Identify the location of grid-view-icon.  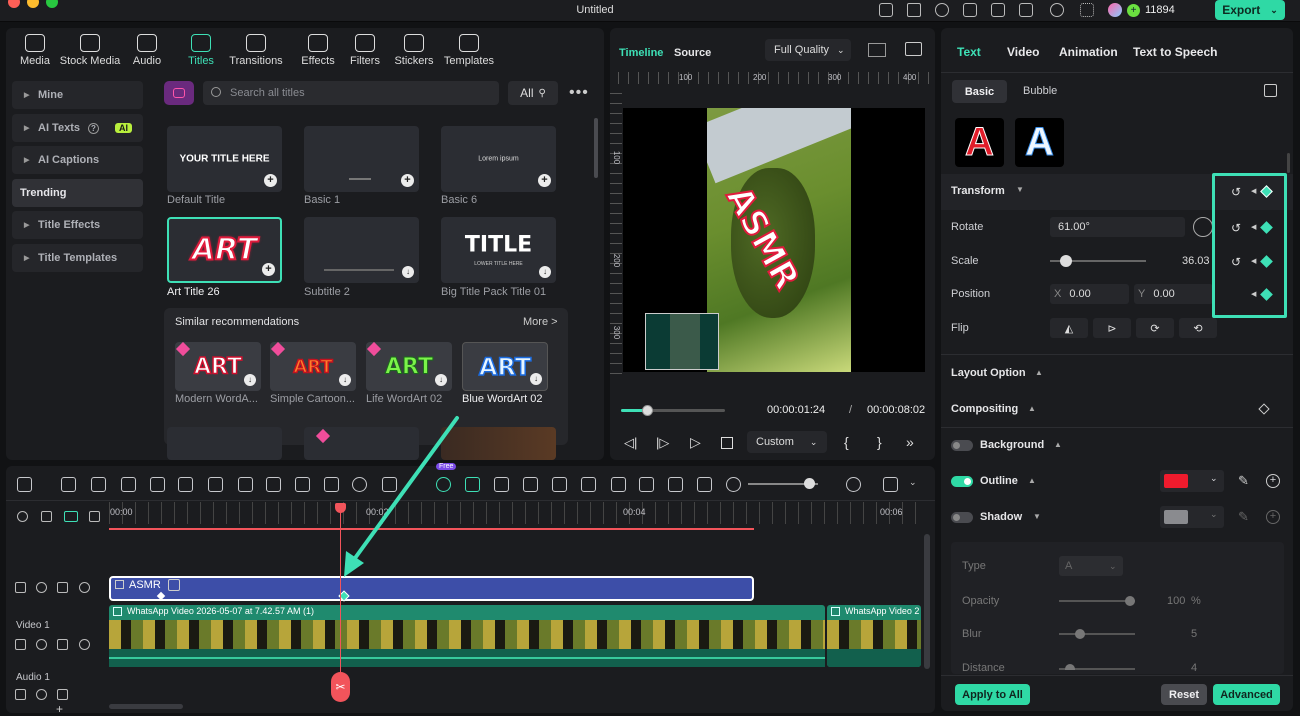
(877, 50).